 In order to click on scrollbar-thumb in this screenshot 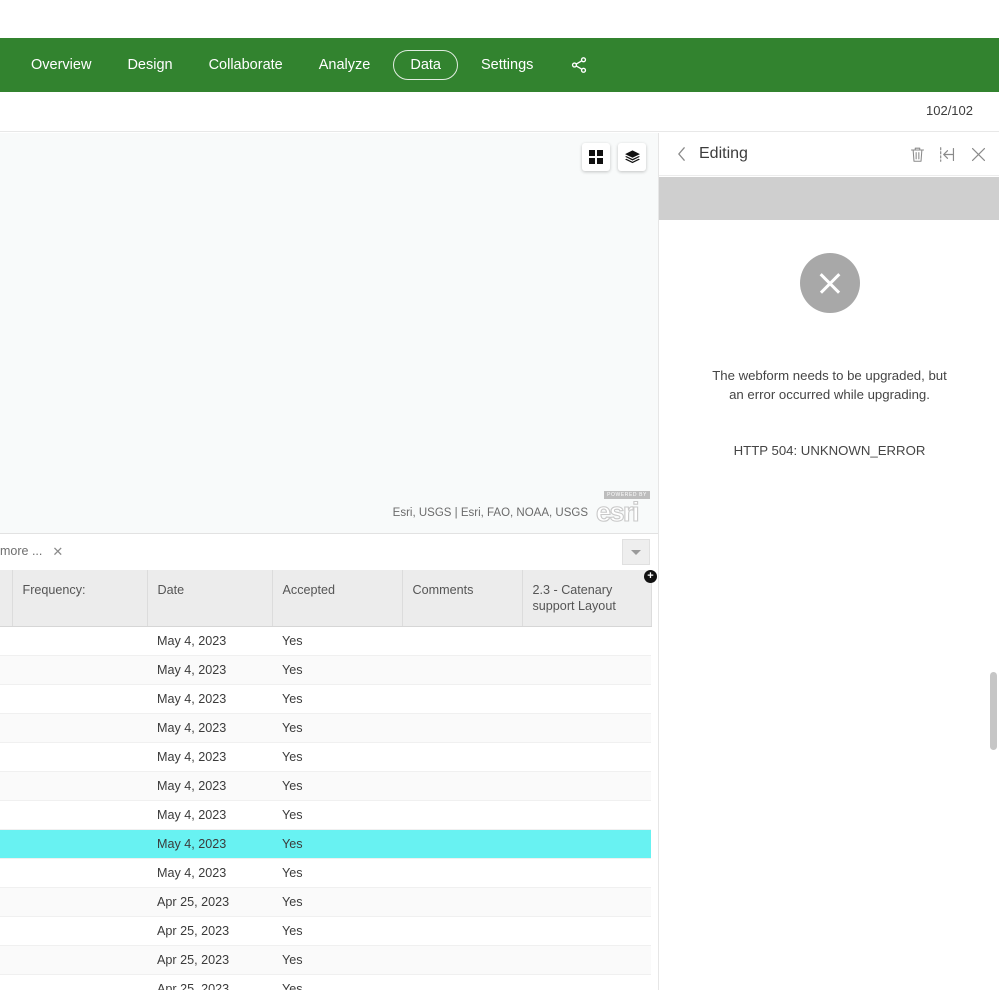, I will do `click(993, 711)`.